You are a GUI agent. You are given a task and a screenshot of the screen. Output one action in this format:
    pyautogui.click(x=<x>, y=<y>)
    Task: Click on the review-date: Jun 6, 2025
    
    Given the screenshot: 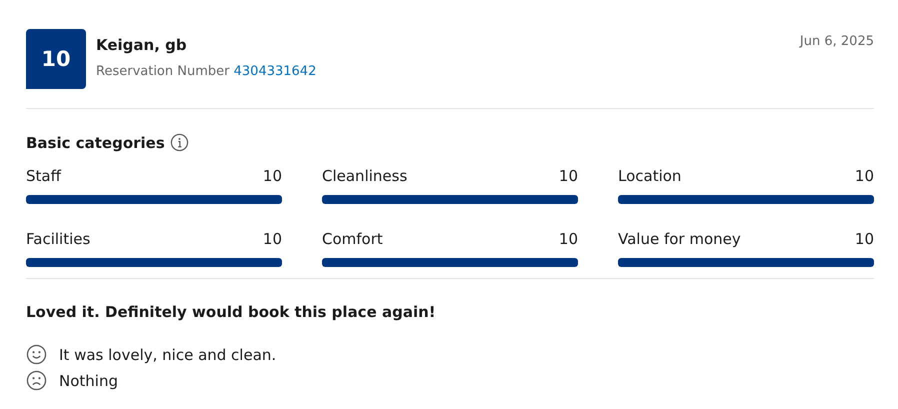 What is the action you would take?
    pyautogui.click(x=837, y=41)
    